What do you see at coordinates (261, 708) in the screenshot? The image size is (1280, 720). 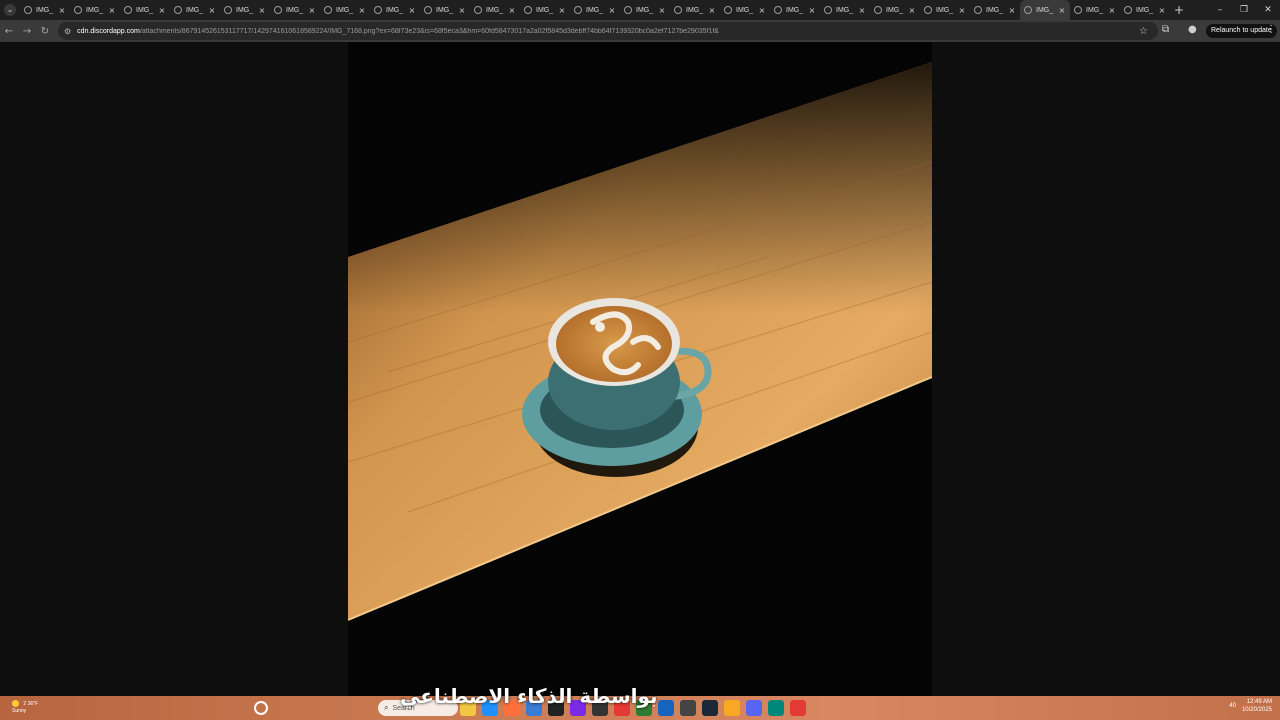 I see `start-button` at bounding box center [261, 708].